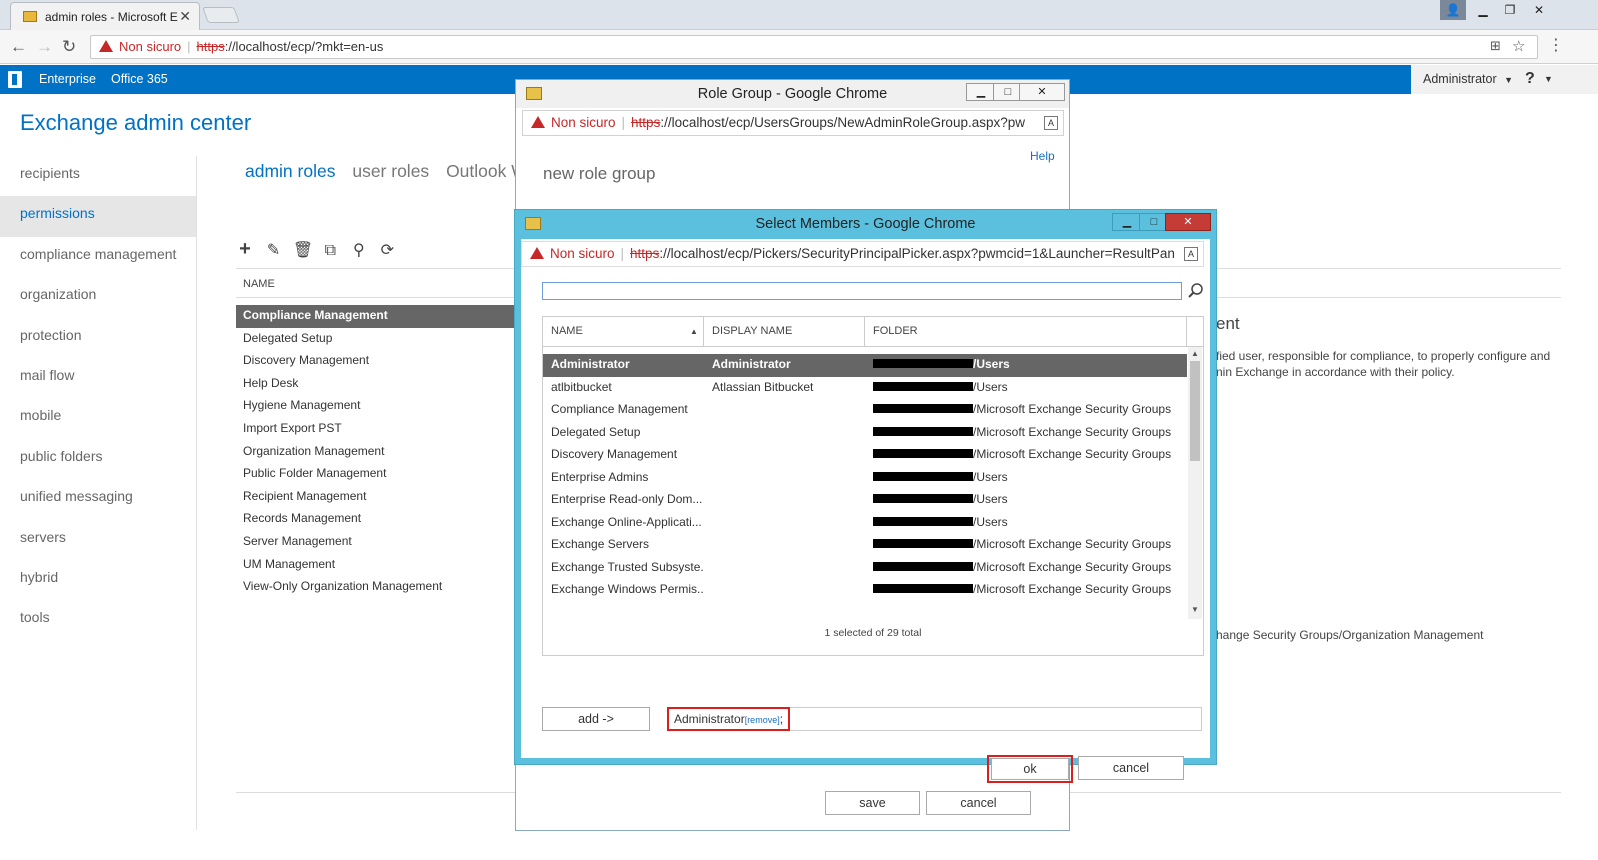 Image resolution: width=1598 pixels, height=860 pixels. What do you see at coordinates (98, 378) in the screenshot?
I see `nav-item-mail-flow: mail flow` at bounding box center [98, 378].